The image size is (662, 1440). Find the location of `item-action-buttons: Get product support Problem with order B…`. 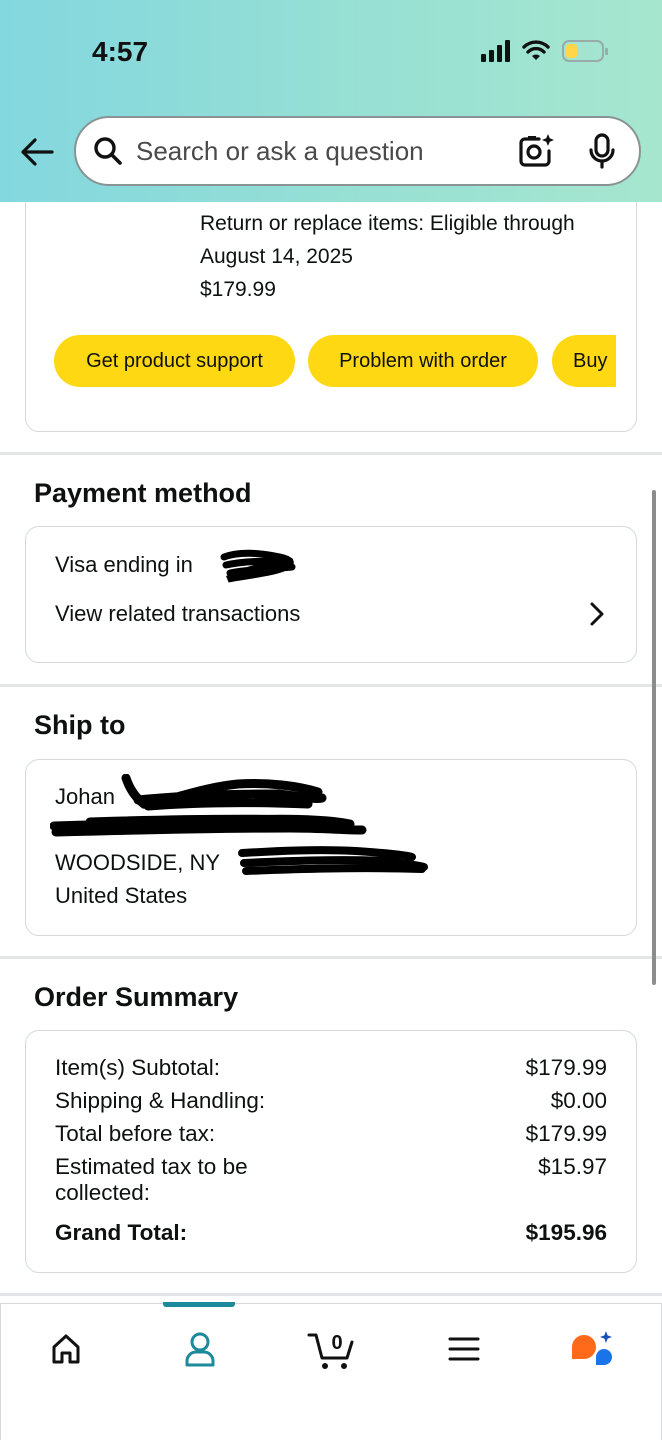

item-action-buttons: Get product support Problem with order B… is located at coordinates (335, 361).